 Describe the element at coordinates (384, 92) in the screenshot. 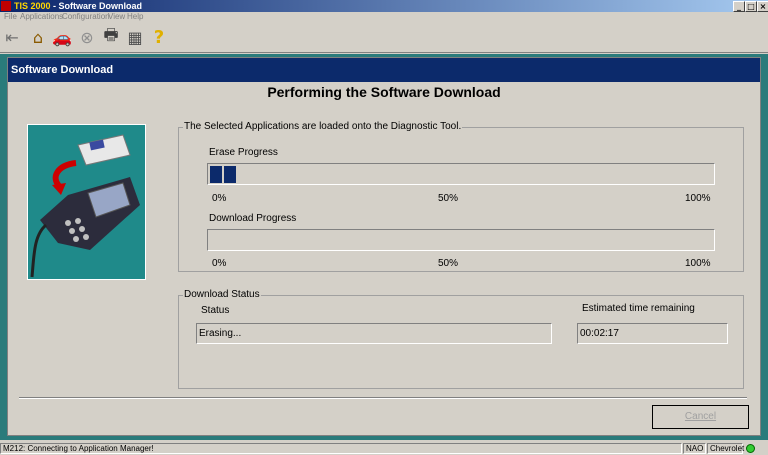

I see `page-title: Performing the Software Download` at that location.